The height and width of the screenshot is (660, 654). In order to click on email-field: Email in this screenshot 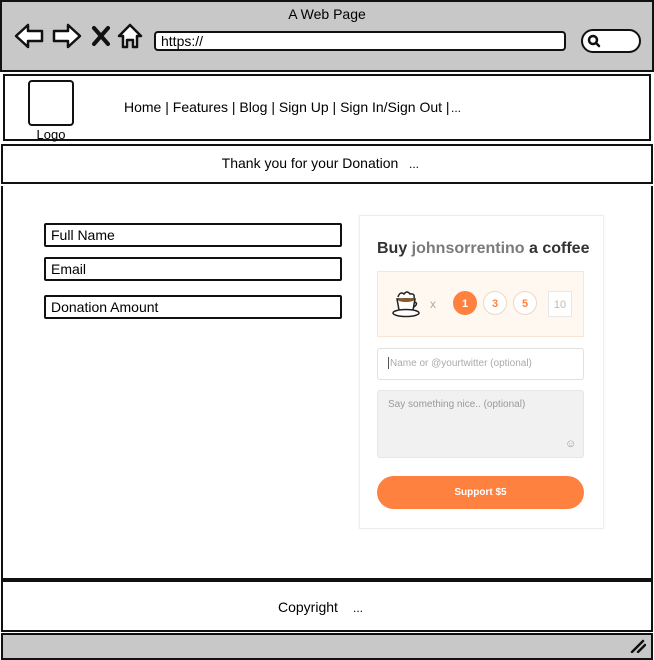, I will do `click(193, 269)`.